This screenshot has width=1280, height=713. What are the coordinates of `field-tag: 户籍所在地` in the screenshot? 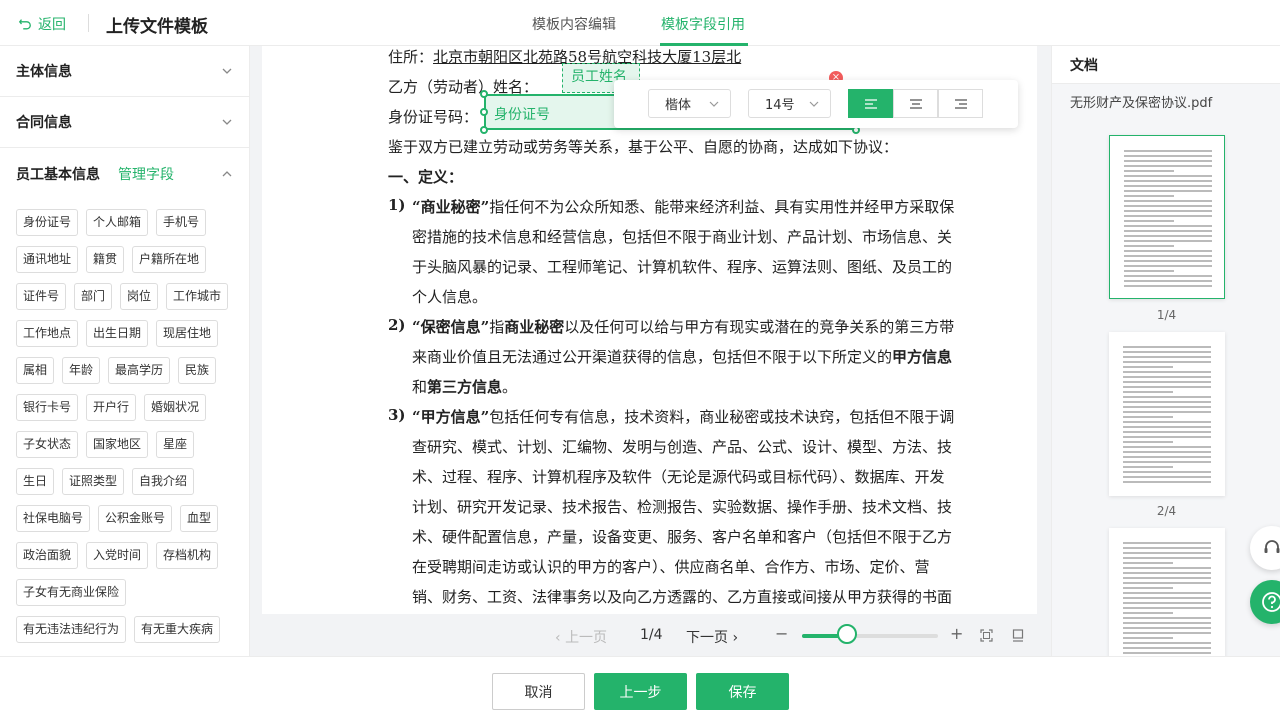 It's located at (169, 259).